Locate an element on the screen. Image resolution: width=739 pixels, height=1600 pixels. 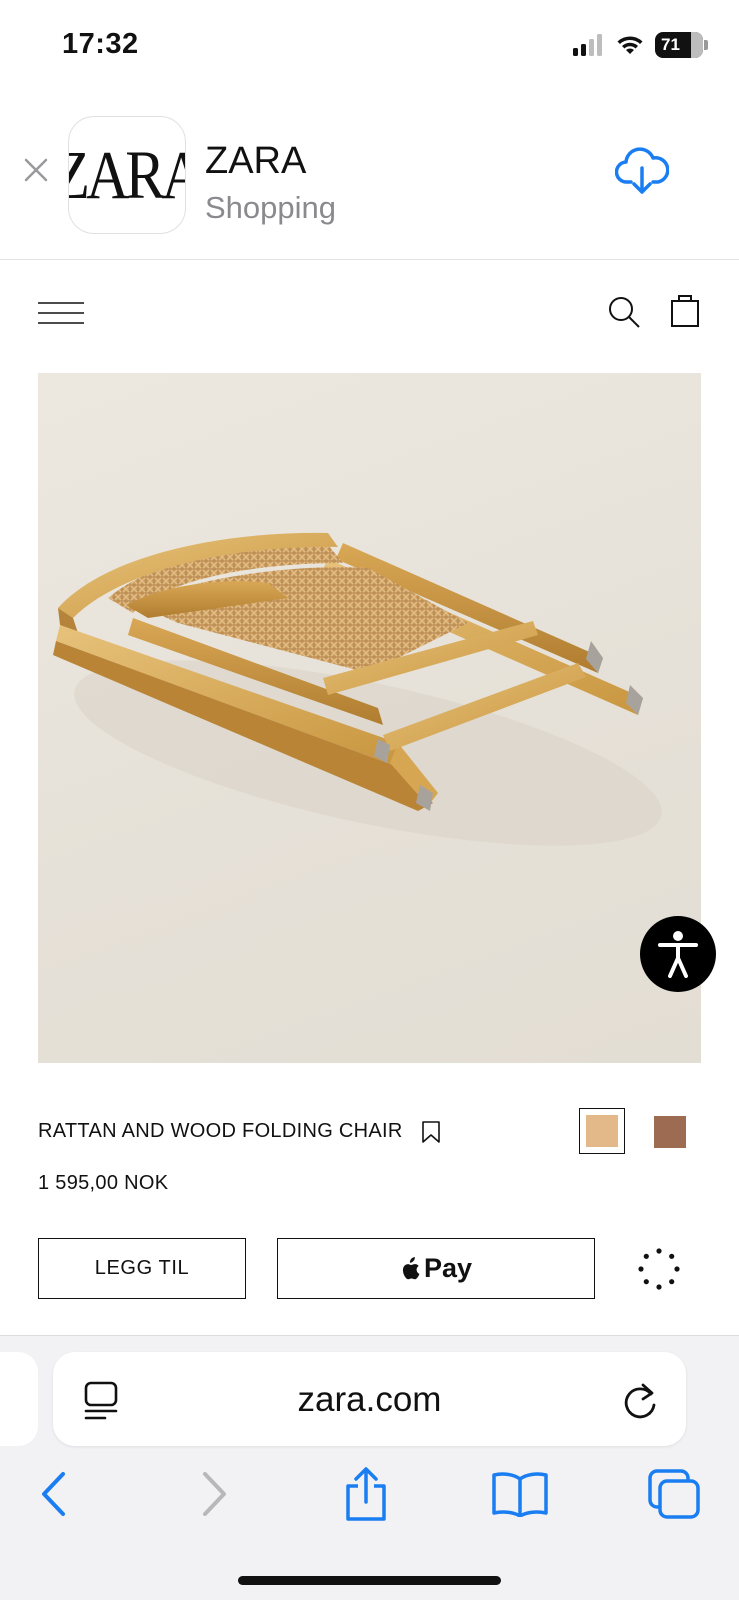
color-swatch-selected is located at coordinates (602, 1131).